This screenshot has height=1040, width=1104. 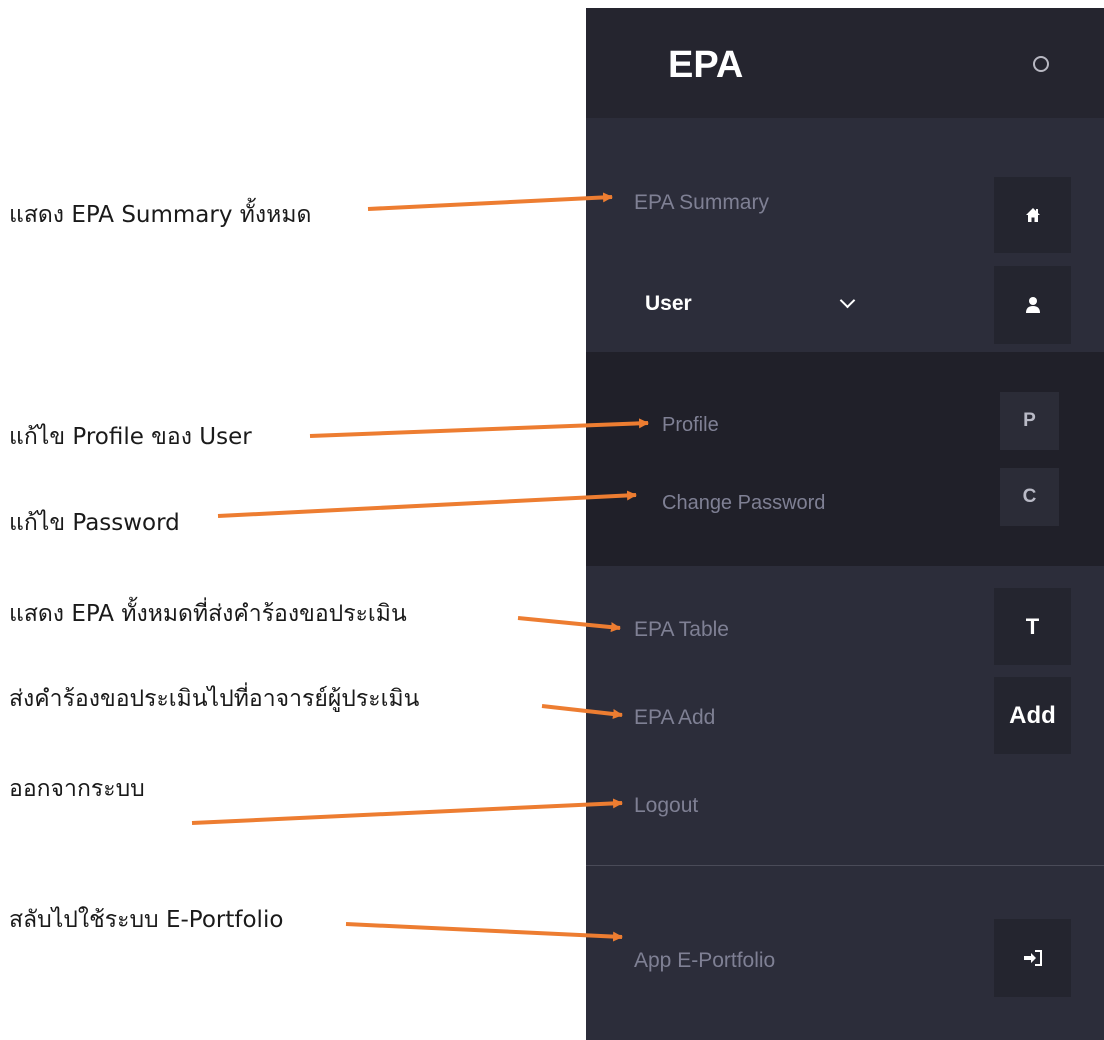 What do you see at coordinates (130, 437) in the screenshot?
I see `annotation-profile: แก้ไข Profile ของ User` at bounding box center [130, 437].